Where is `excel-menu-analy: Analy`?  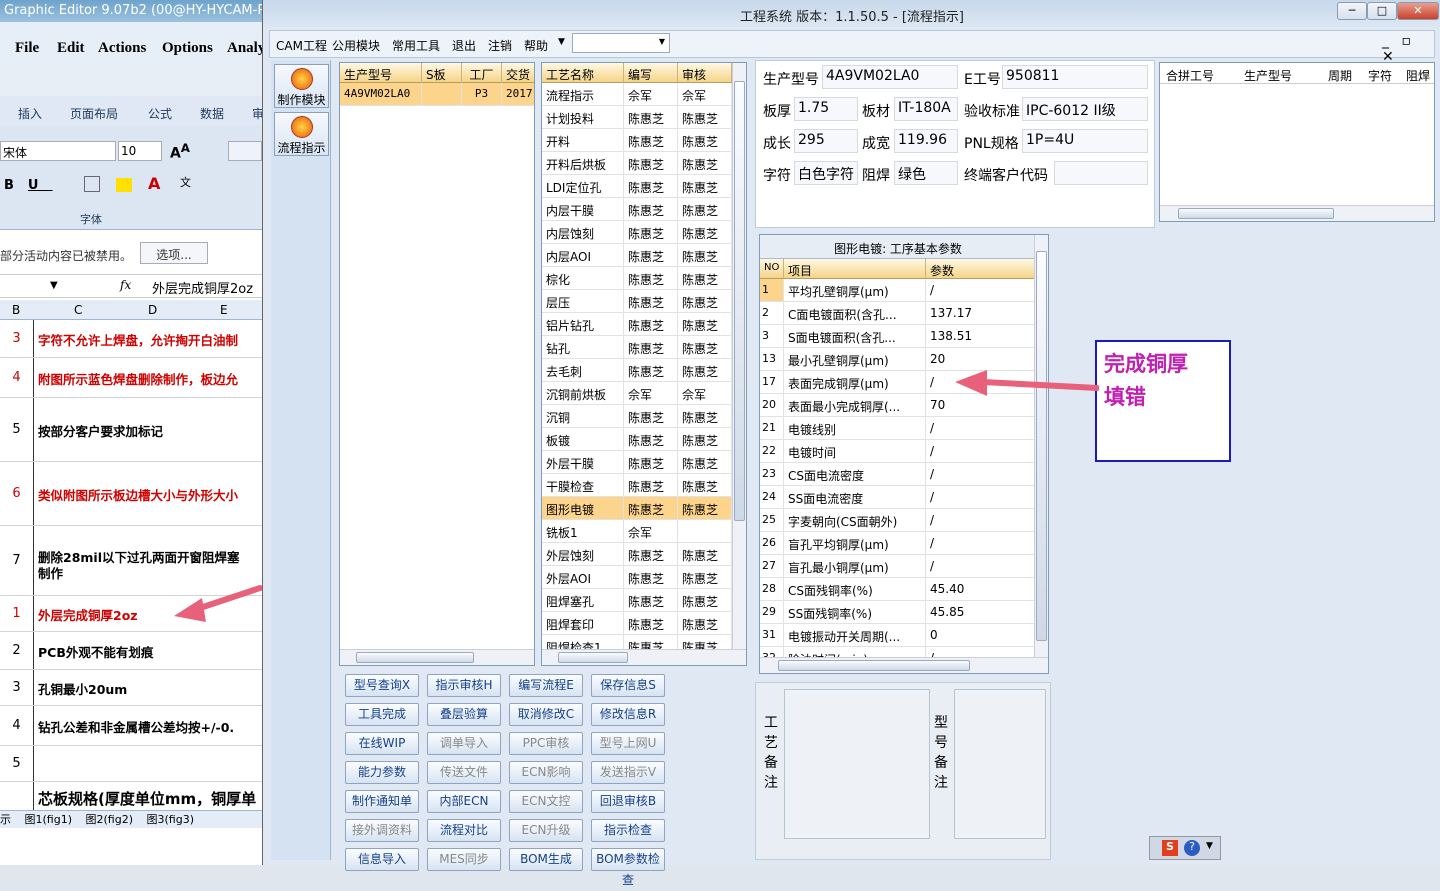 excel-menu-analy: Analy is located at coordinates (244, 48).